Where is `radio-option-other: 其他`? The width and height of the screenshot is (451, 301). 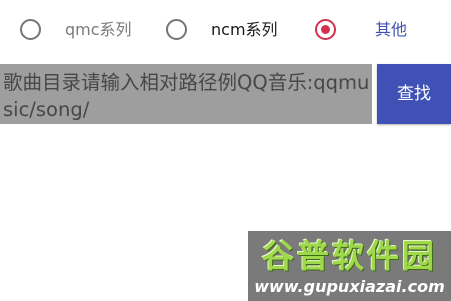
radio-option-other: 其他 is located at coordinates (375, 31).